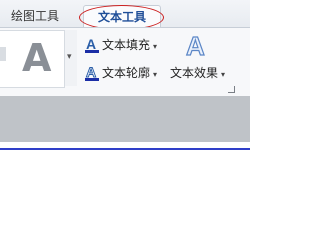 The height and width of the screenshot is (250, 320). I want to click on text-fill-color-bar, so click(92, 51).